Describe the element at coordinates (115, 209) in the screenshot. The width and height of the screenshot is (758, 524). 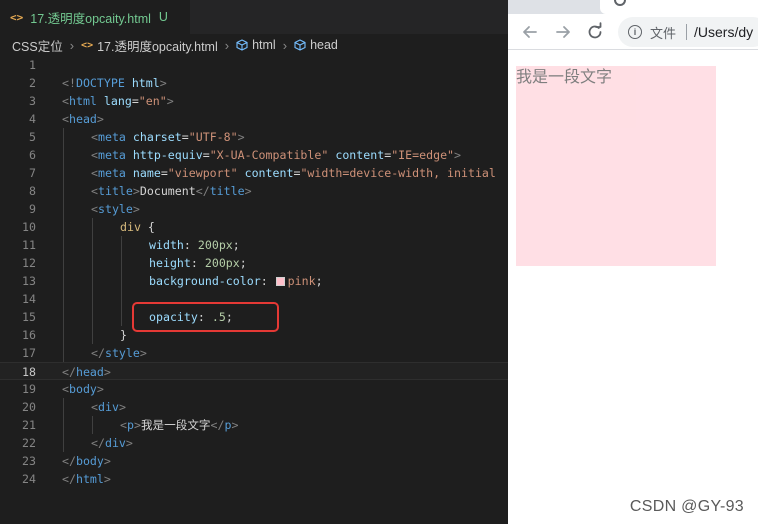
I see `code-text: <style>` at that location.